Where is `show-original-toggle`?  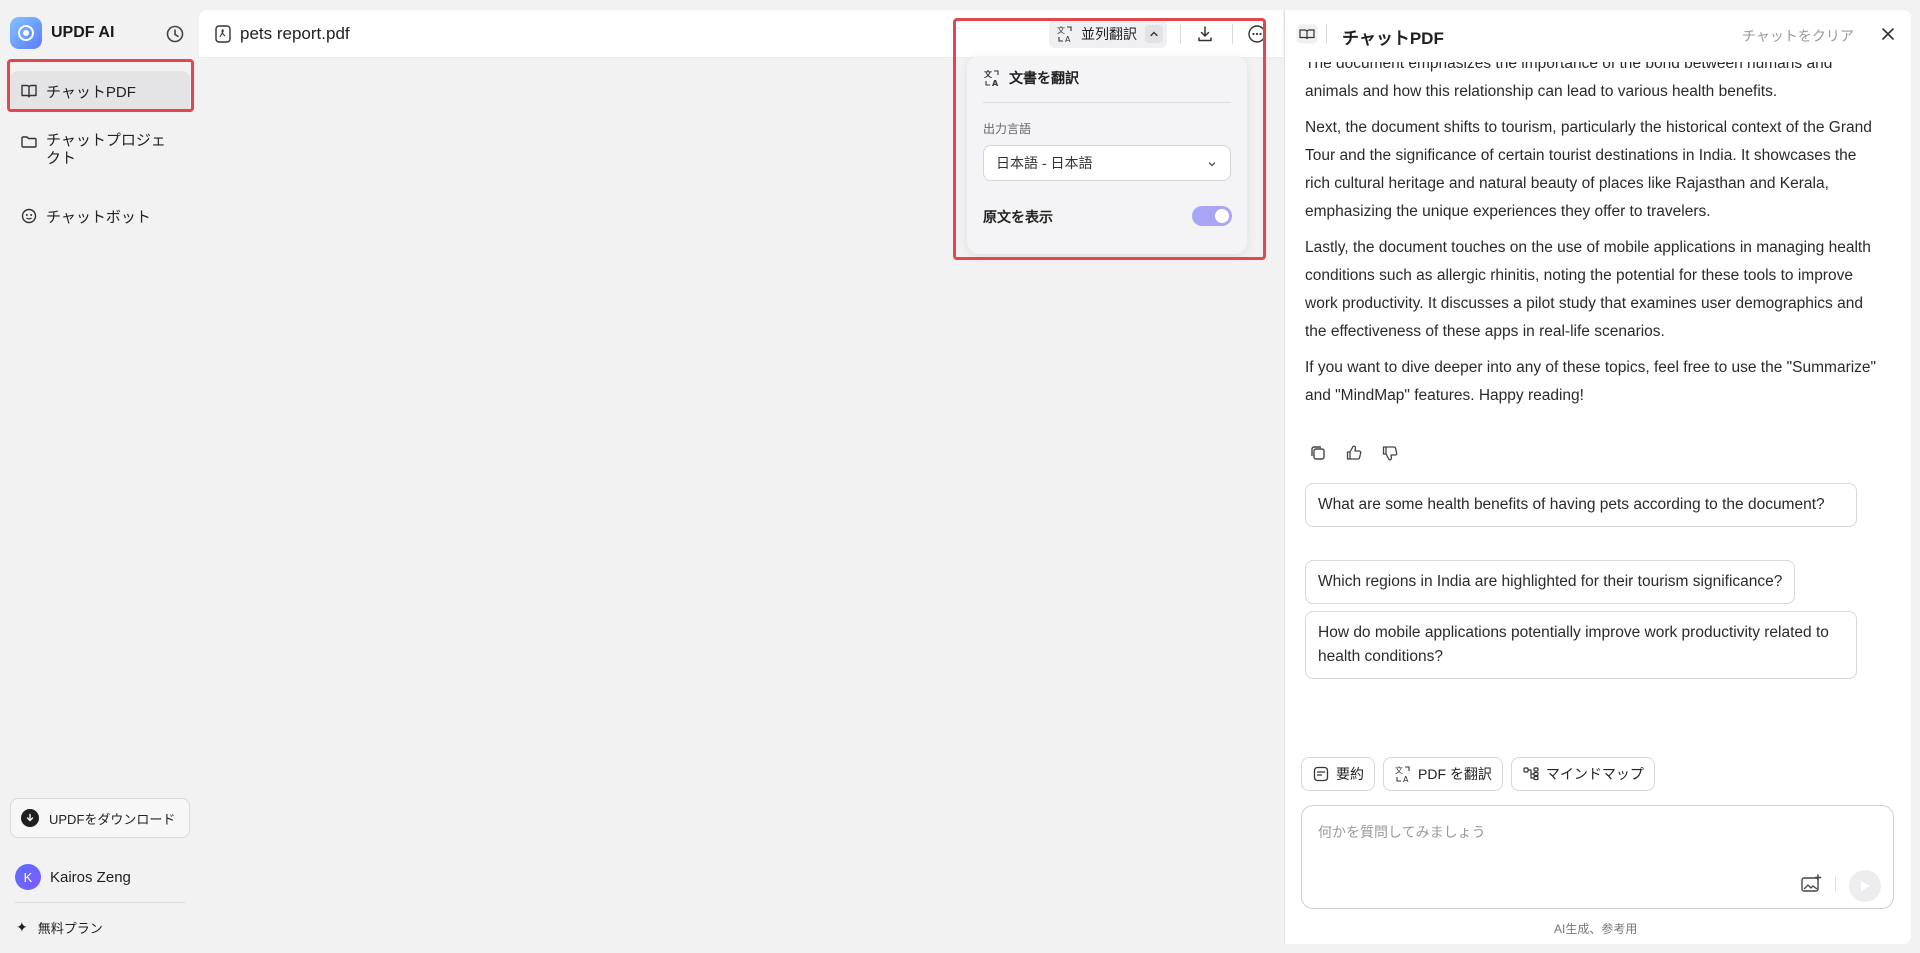 show-original-toggle is located at coordinates (1212, 216).